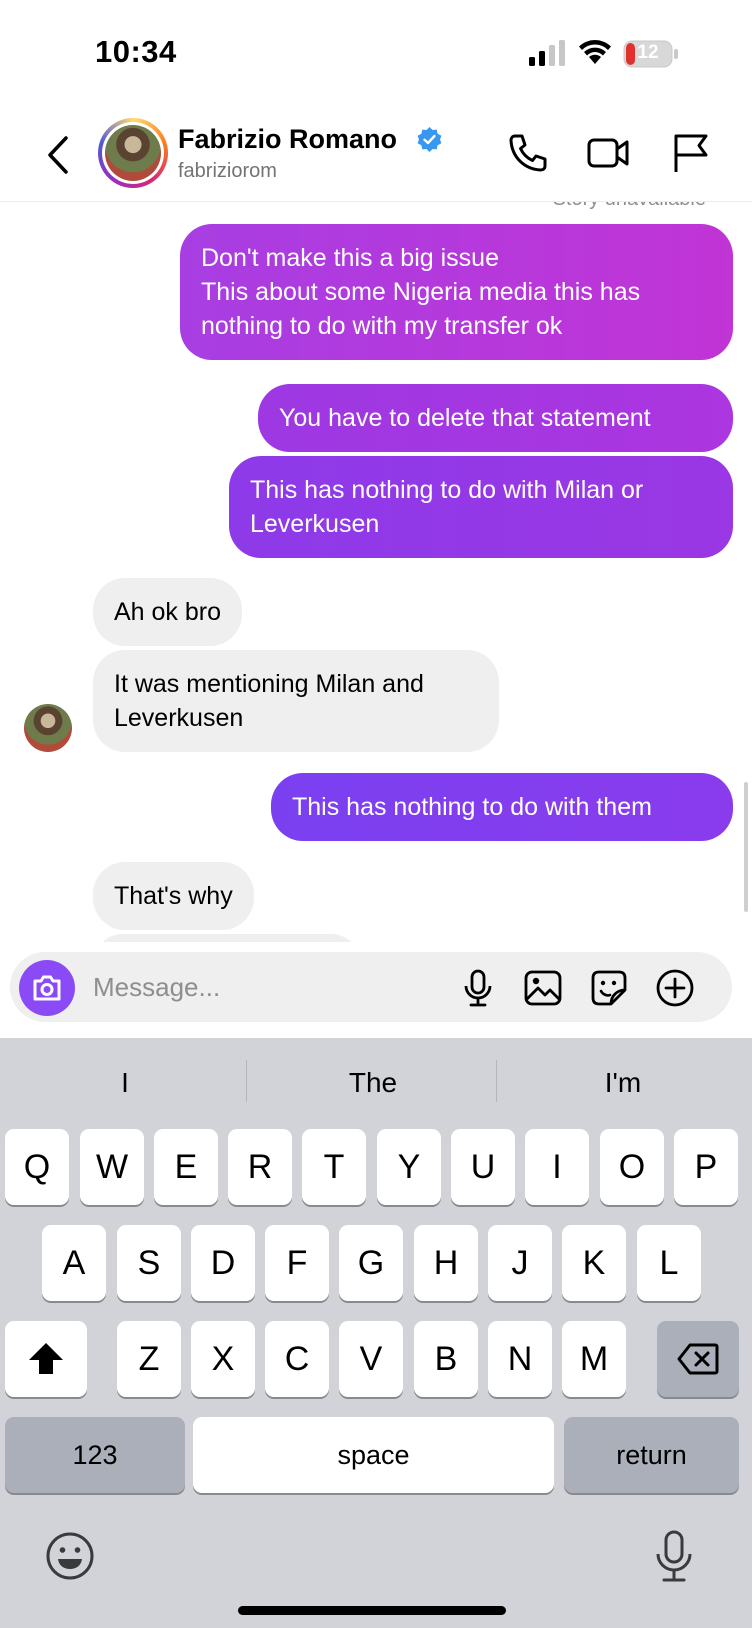  What do you see at coordinates (263, 987) in the screenshot?
I see `message-input` at bounding box center [263, 987].